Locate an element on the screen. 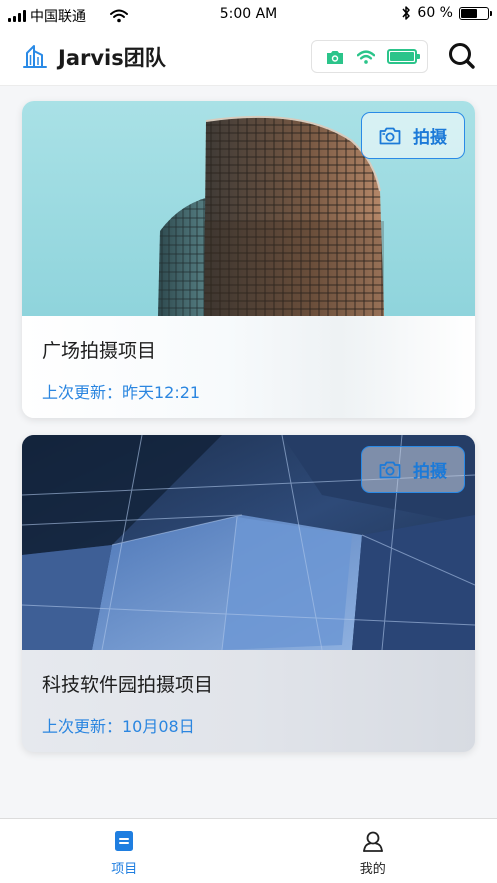  app-title: Jarvis团队 is located at coordinates (112, 58).